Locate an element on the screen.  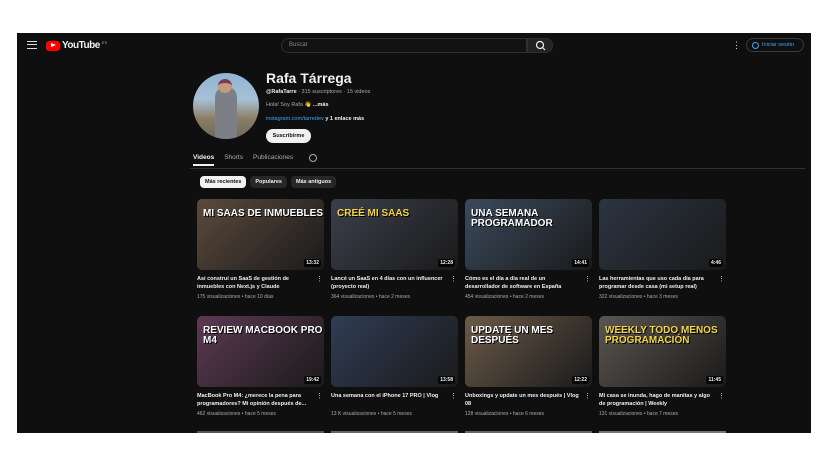
thumbnail-text: CREÉ MI SAAS is located at coordinates (373, 213).